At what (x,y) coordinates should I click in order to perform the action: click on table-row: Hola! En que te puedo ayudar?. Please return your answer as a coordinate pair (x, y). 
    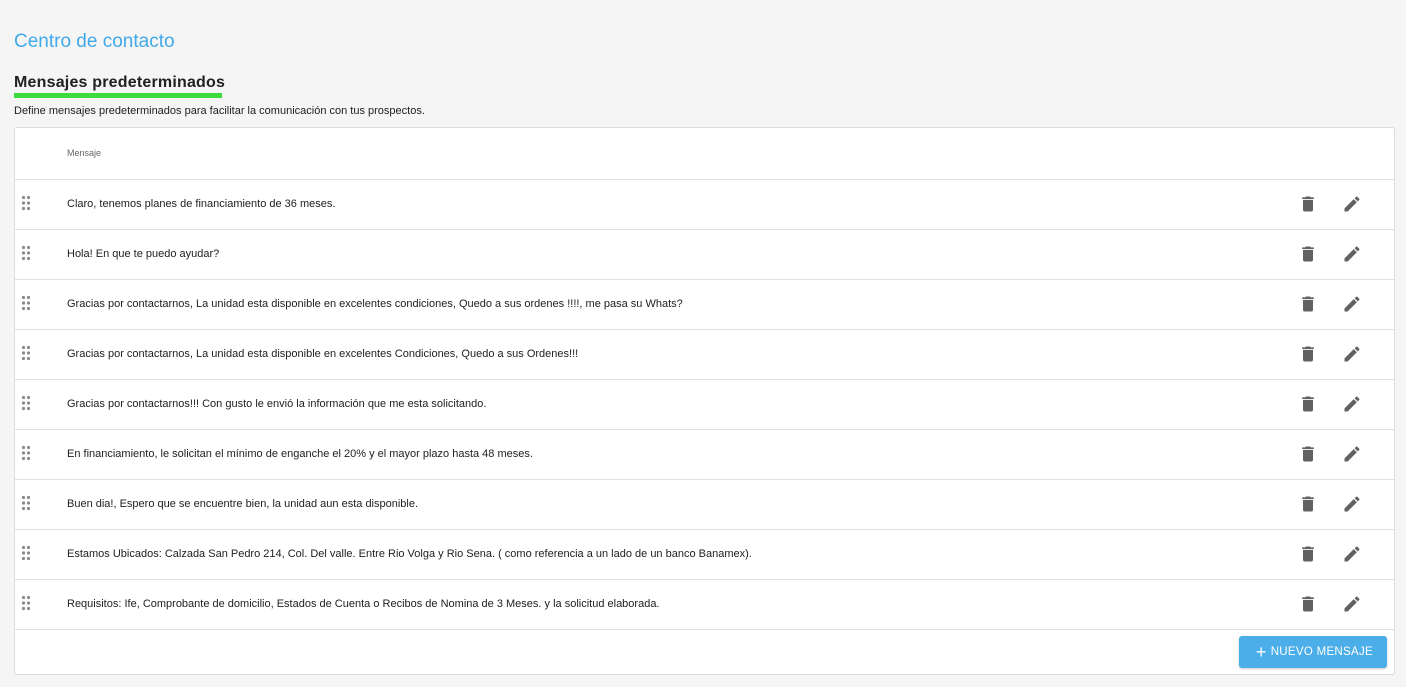
    Looking at the image, I should click on (704, 255).